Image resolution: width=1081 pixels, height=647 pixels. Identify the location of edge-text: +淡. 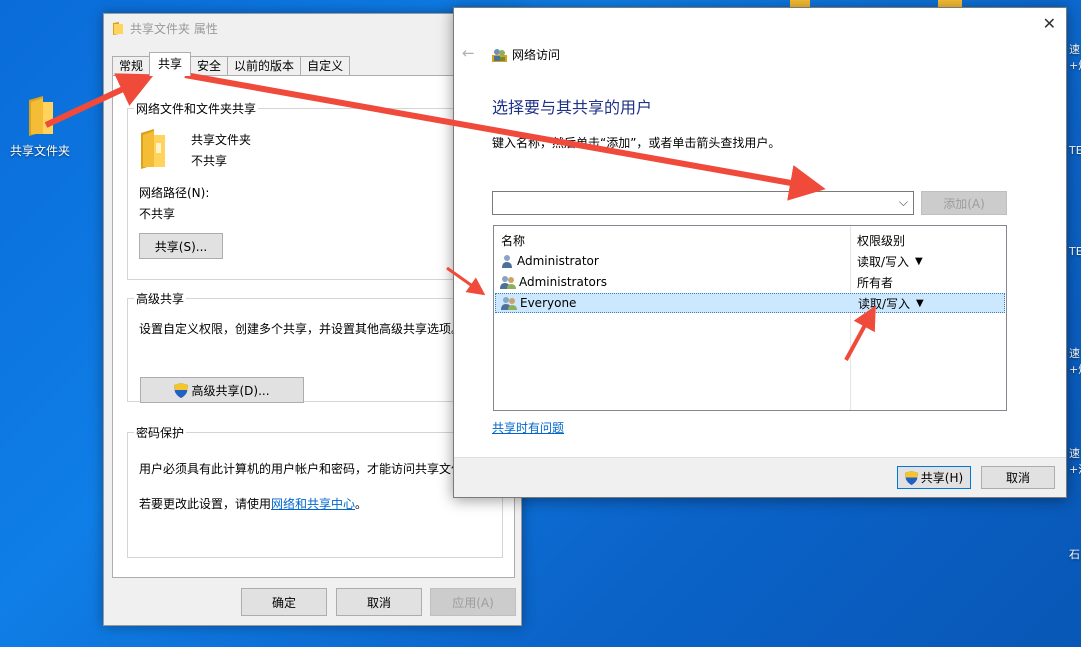
(1075, 469).